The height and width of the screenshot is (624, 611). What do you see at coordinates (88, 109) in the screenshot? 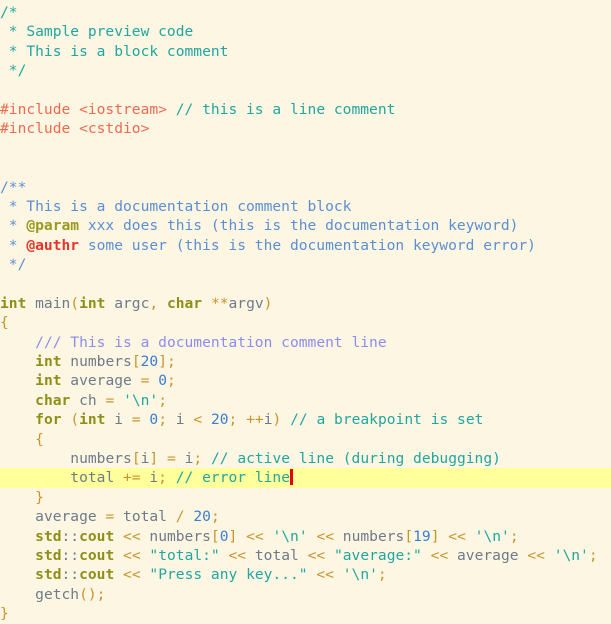
I see `code-token-preproc: #include <iostream>` at bounding box center [88, 109].